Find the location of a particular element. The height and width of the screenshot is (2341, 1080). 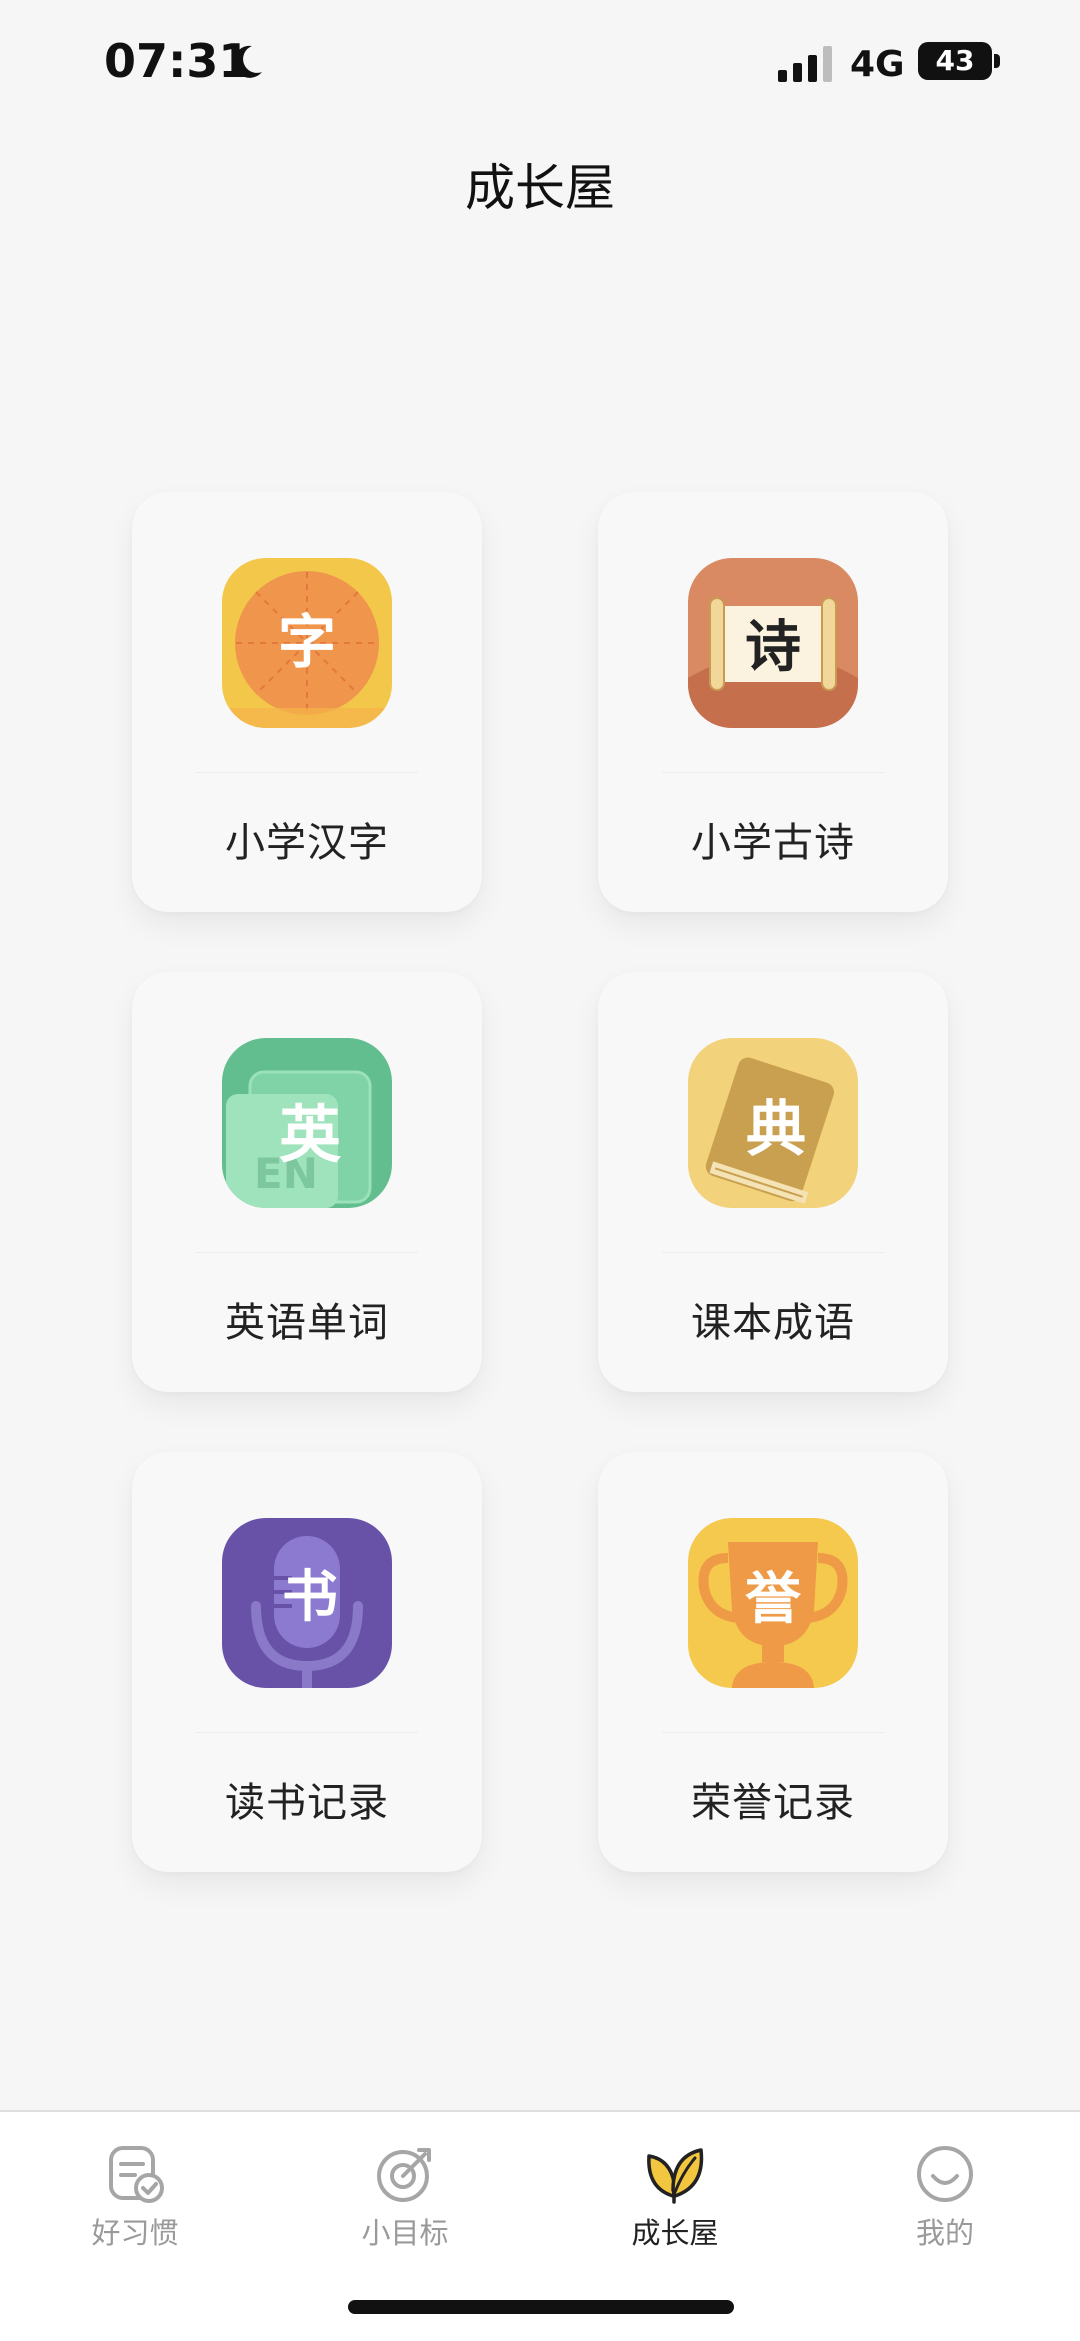

svg-text: 诗 is located at coordinates (773, 647).